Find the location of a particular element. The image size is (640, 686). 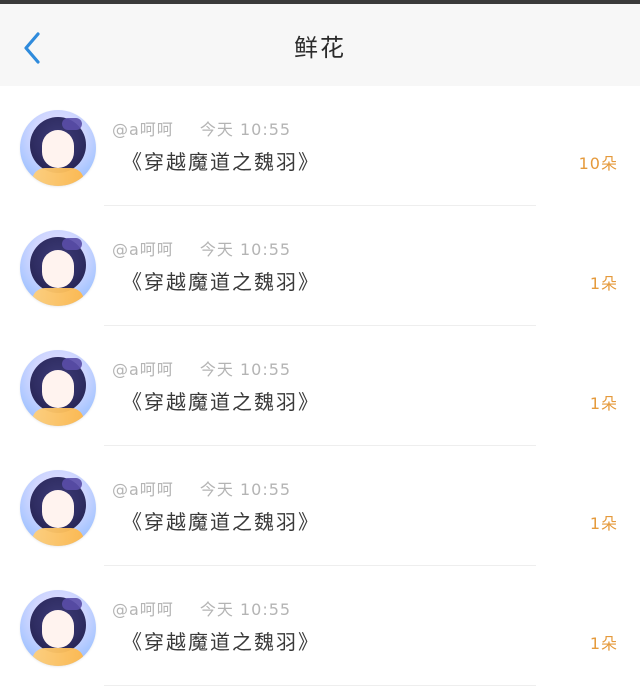

flower-count: 10朵 is located at coordinates (598, 163).